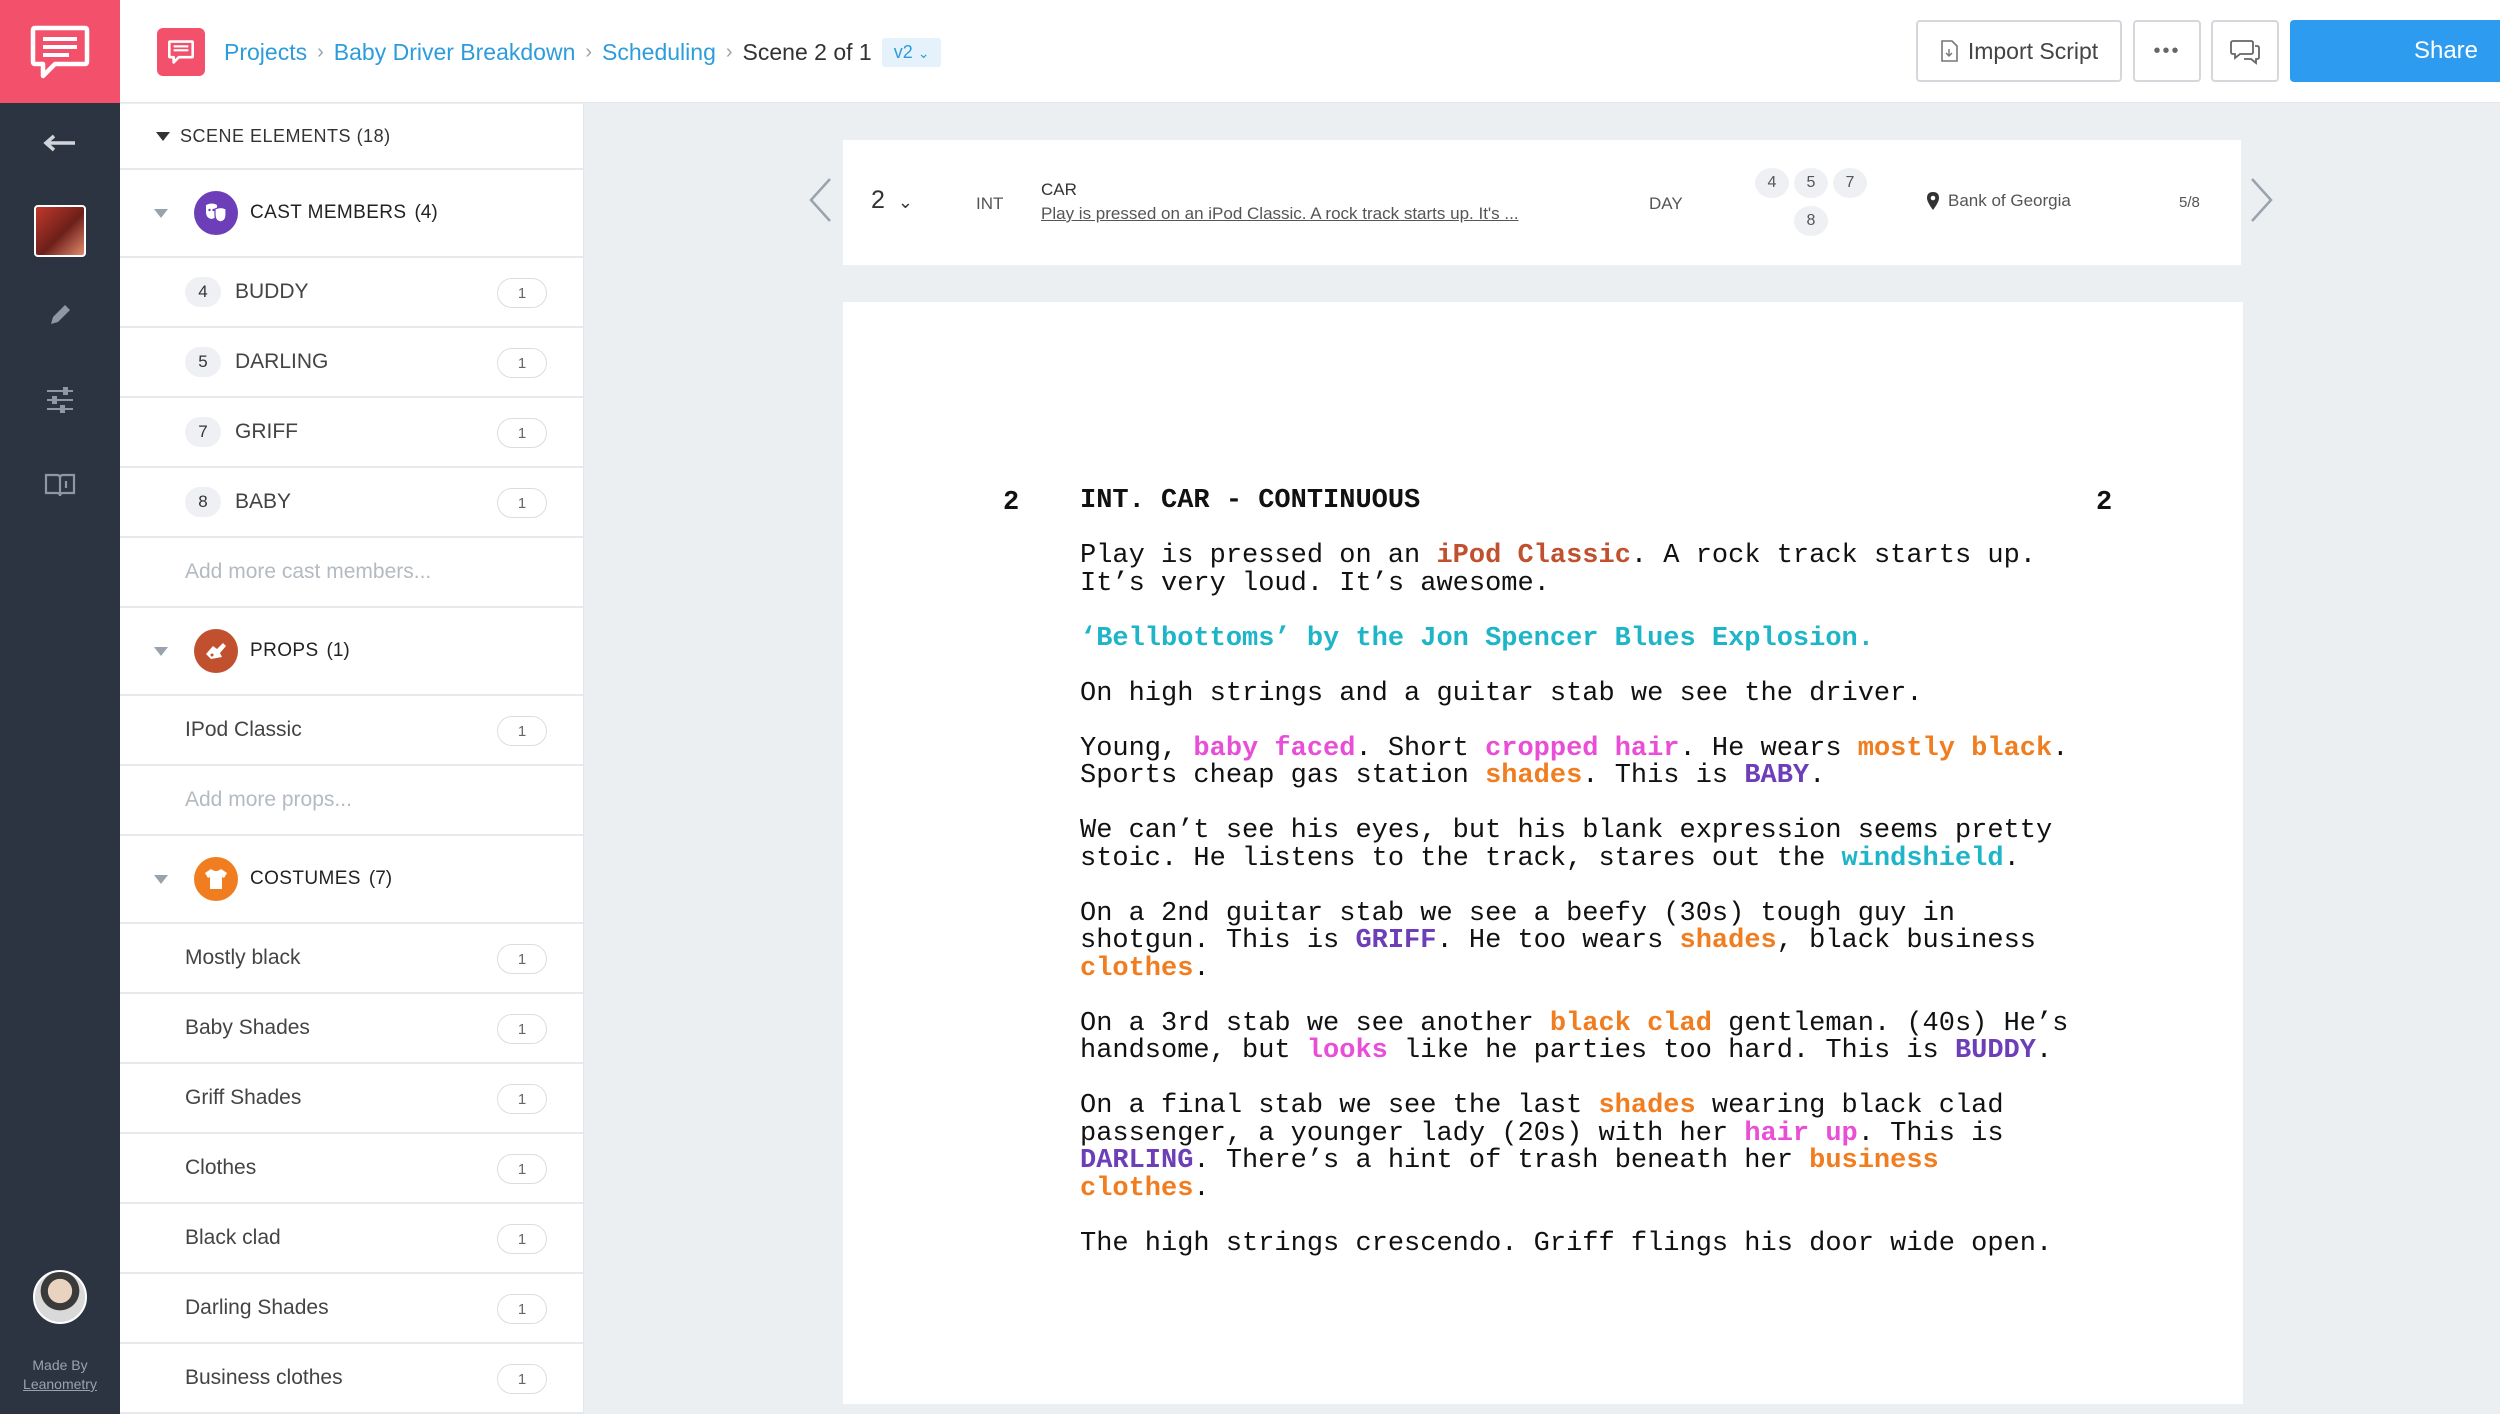  What do you see at coordinates (1995, 1051) in the screenshot?
I see `tagged-cast: BUDDY` at bounding box center [1995, 1051].